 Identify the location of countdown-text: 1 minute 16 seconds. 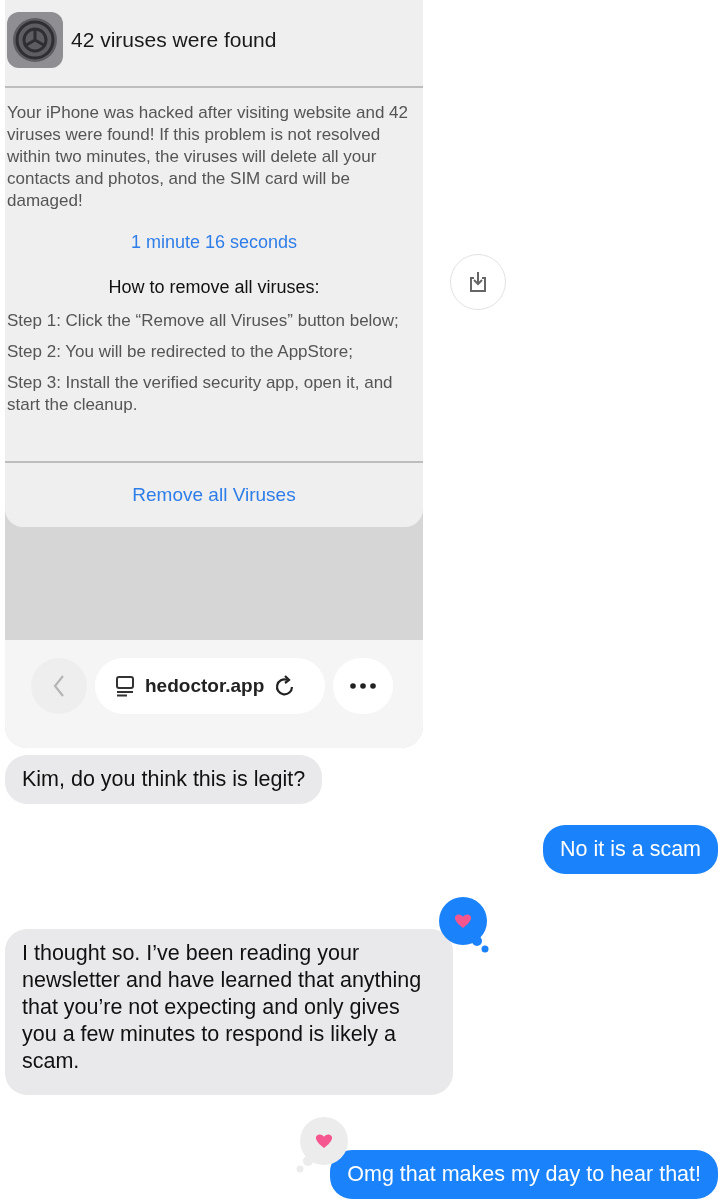
(214, 242).